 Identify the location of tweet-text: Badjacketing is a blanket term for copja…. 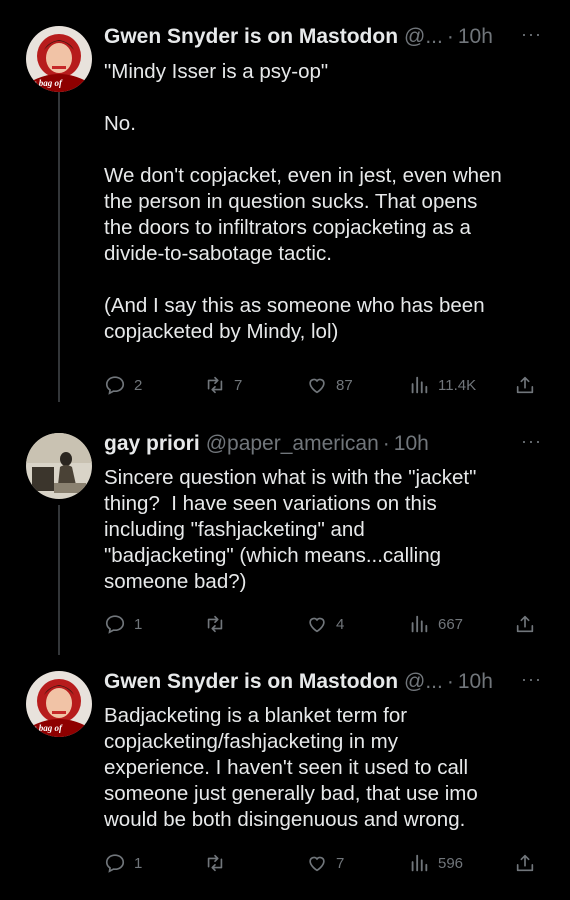
(291, 767).